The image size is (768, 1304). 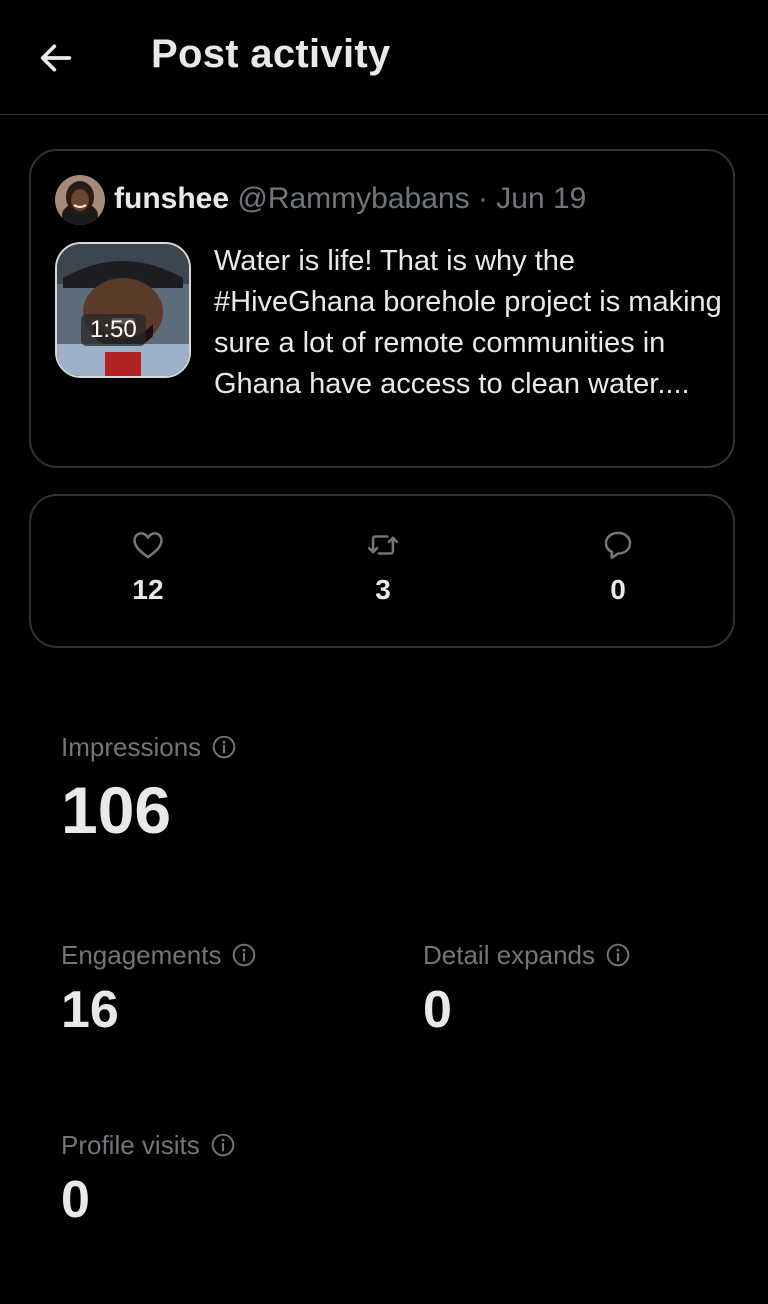 What do you see at coordinates (509, 955) in the screenshot?
I see `detail-expands-label: Detail expands` at bounding box center [509, 955].